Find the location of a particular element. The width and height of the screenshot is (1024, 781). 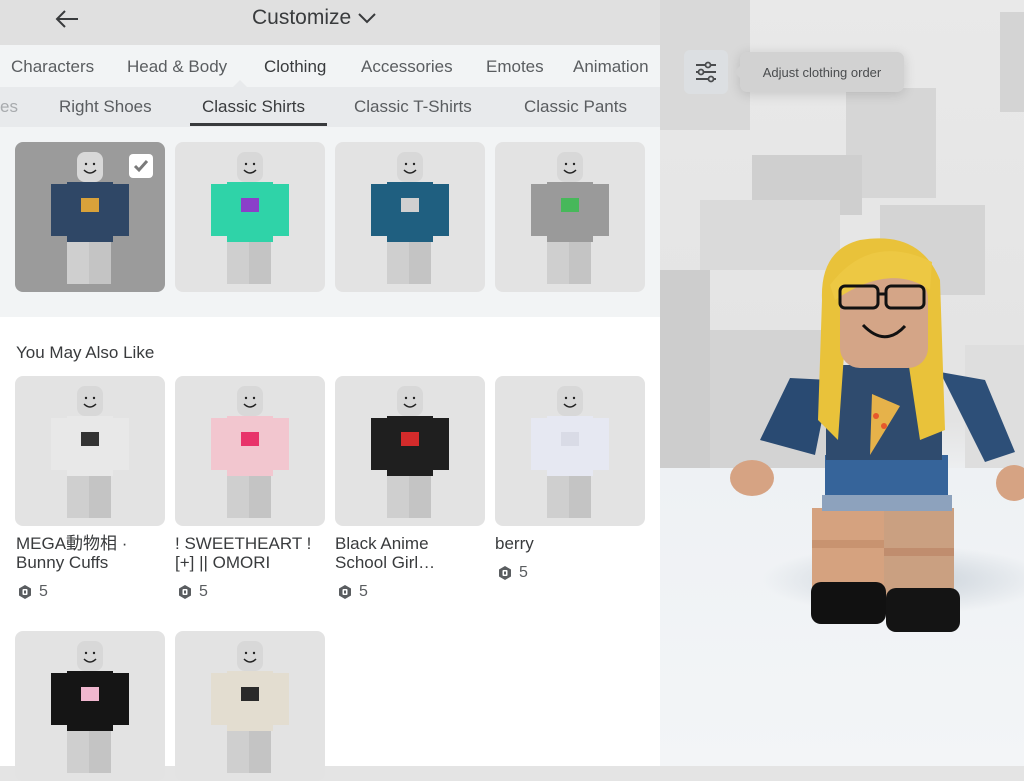

back-button is located at coordinates (67, 19).